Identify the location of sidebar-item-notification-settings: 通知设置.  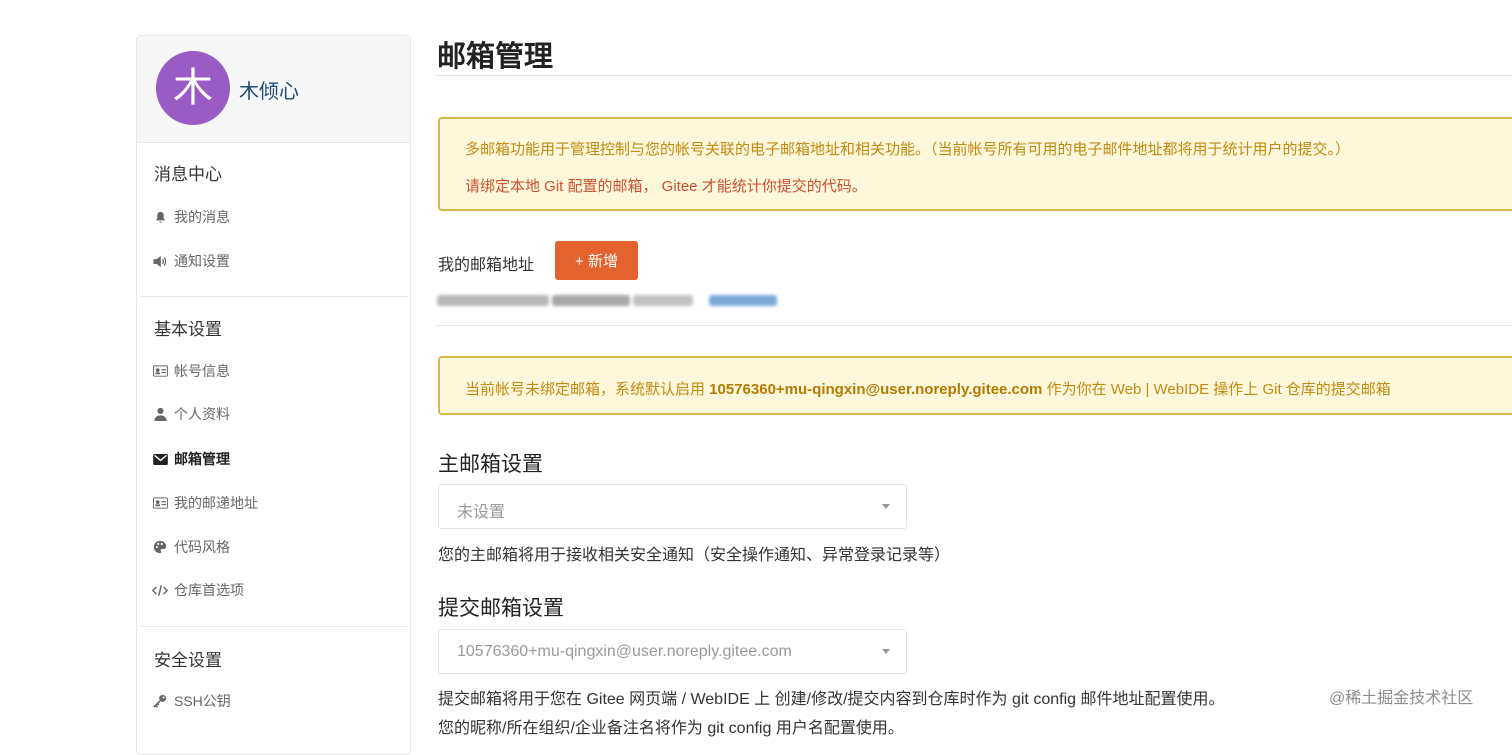
(191, 261).